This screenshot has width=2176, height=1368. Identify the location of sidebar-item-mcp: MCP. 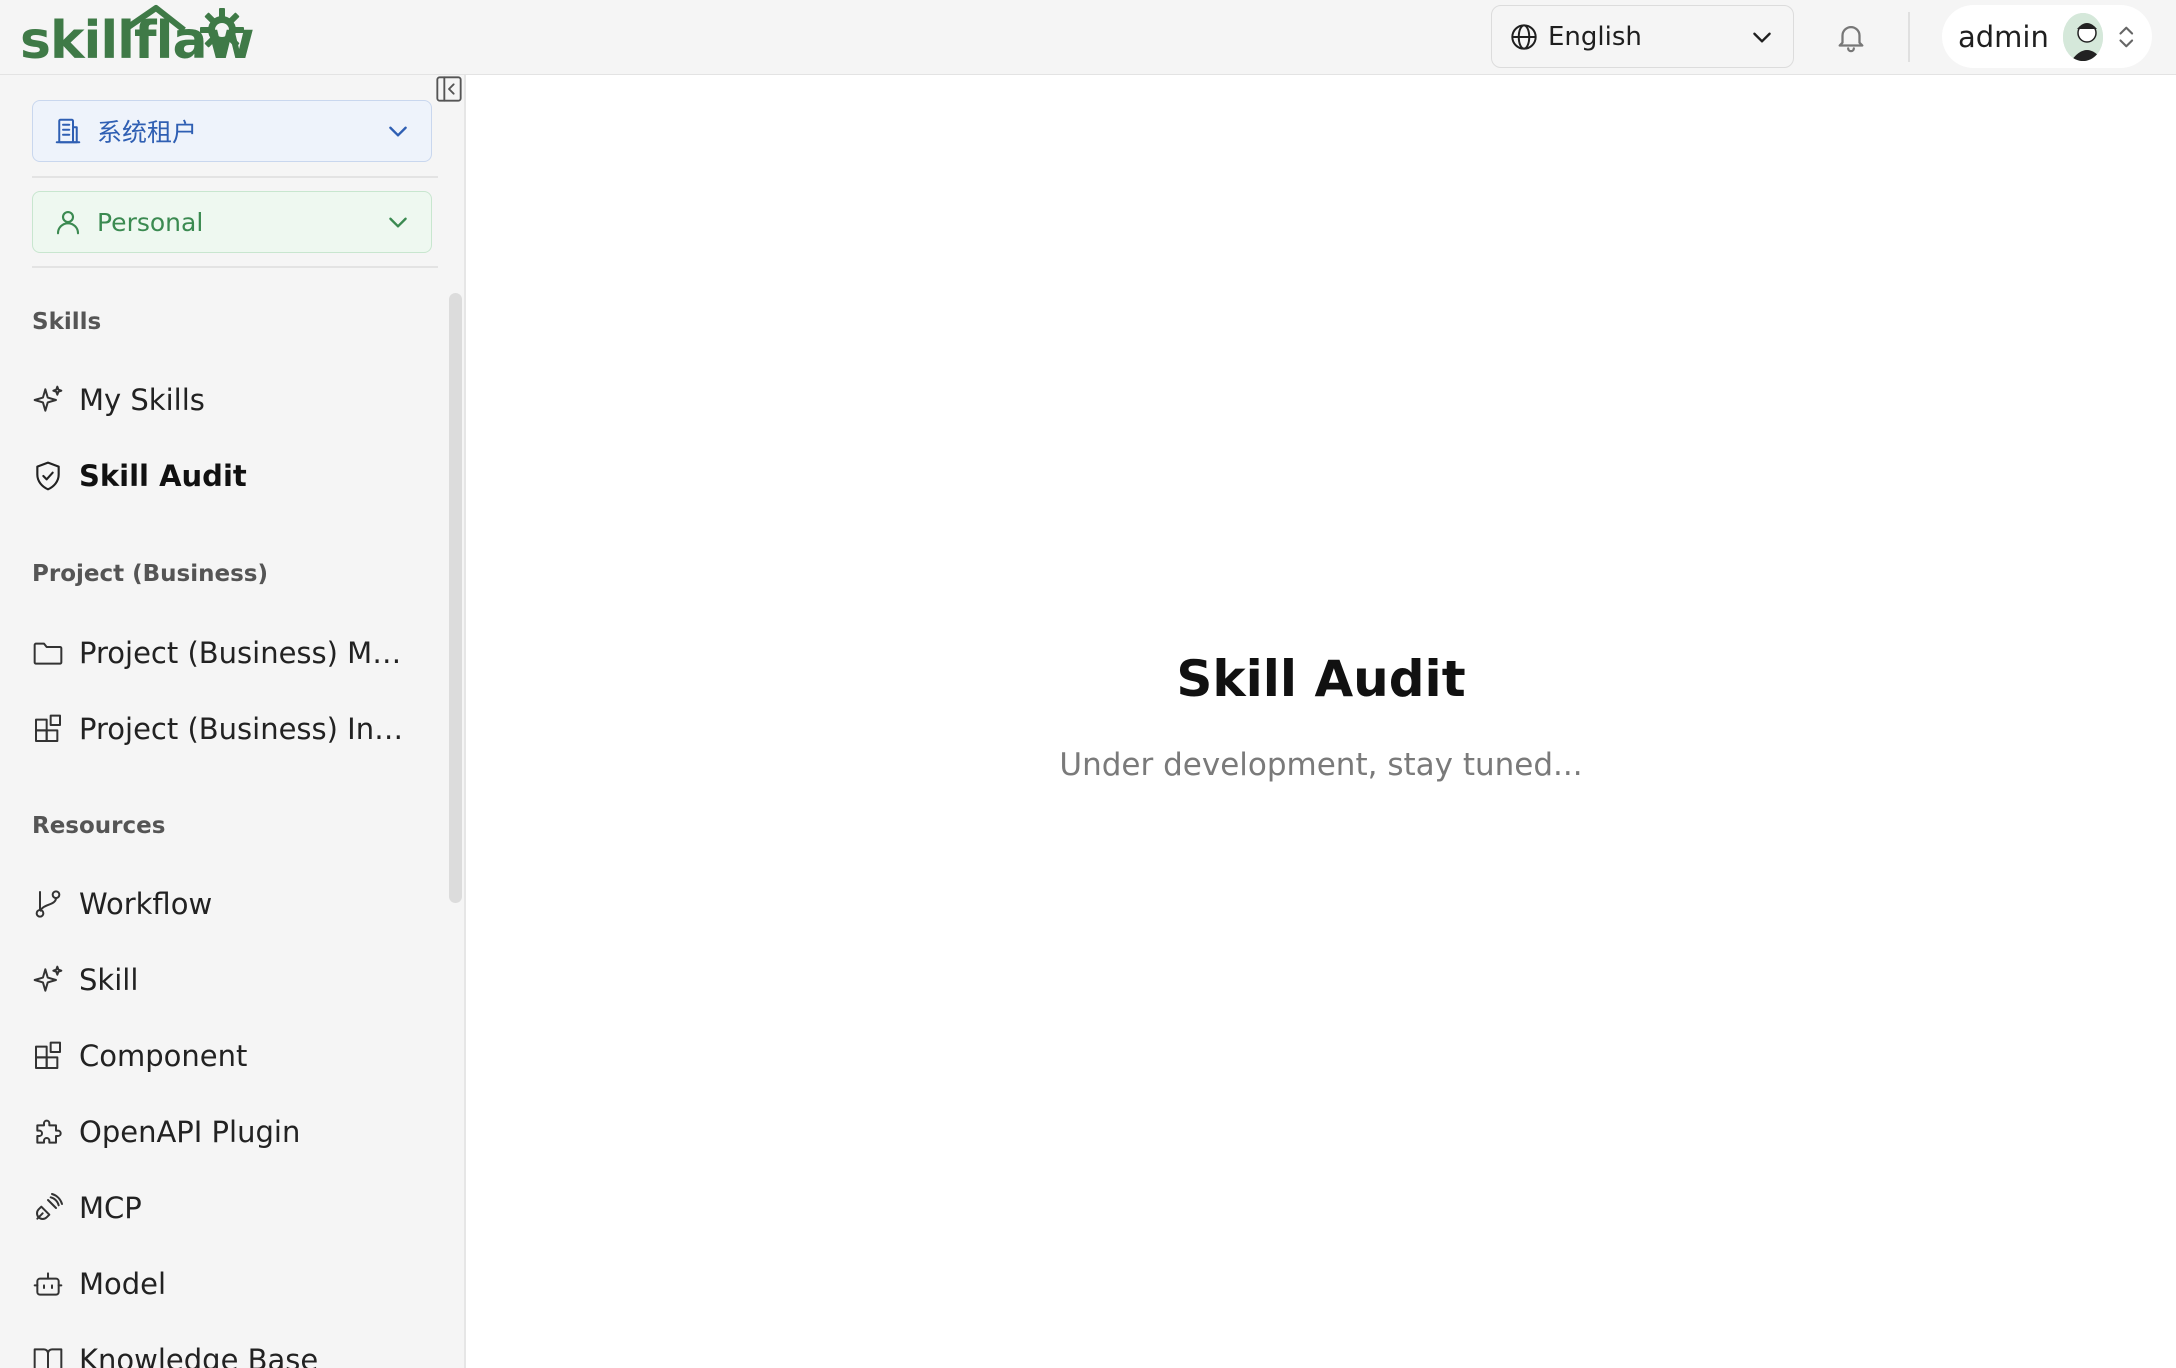
(232, 1208).